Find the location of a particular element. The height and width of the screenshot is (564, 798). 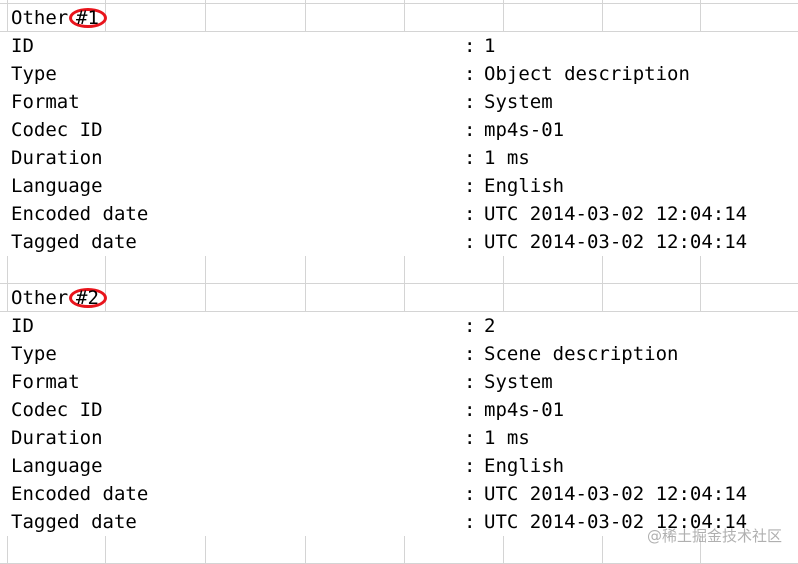

field-value: 2 is located at coordinates (490, 326).